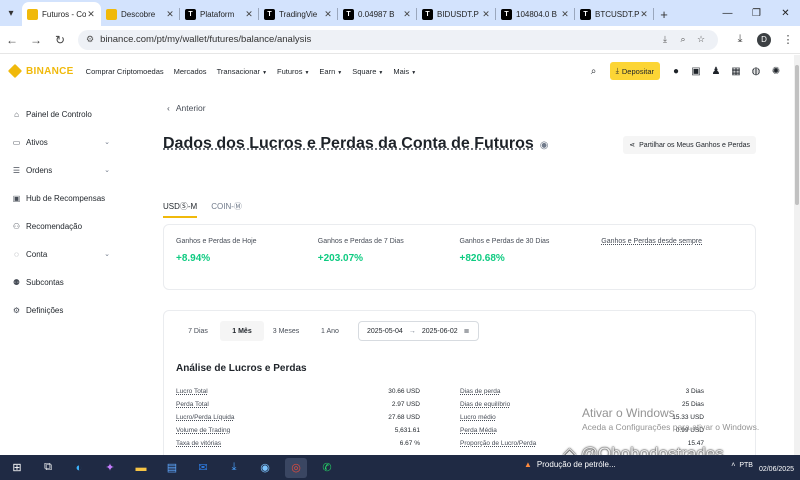 The image size is (800, 480). What do you see at coordinates (90, 39) in the screenshot?
I see `site-info-icon: ⚙` at bounding box center [90, 39].